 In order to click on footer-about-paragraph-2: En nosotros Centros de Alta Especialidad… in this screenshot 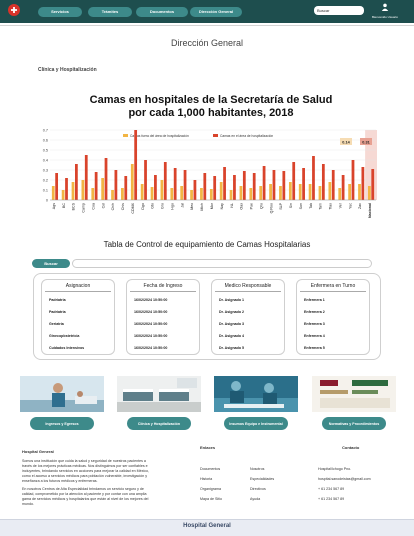, I will do `click(85, 496)`.